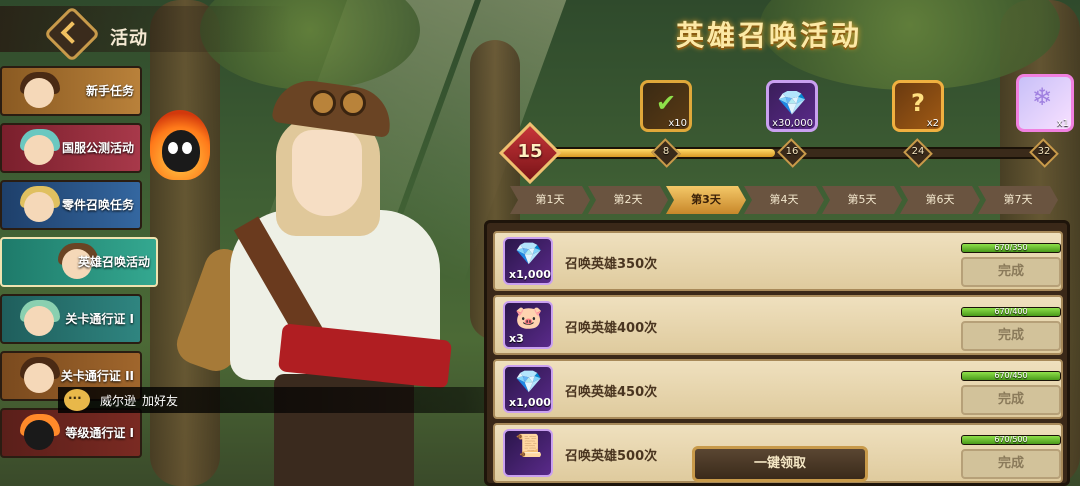 The width and height of the screenshot is (1080, 486). Describe the element at coordinates (778, 325) in the screenshot. I see `task-row: 🐷 x3 召唤英雄400次 670/400 完成` at that location.